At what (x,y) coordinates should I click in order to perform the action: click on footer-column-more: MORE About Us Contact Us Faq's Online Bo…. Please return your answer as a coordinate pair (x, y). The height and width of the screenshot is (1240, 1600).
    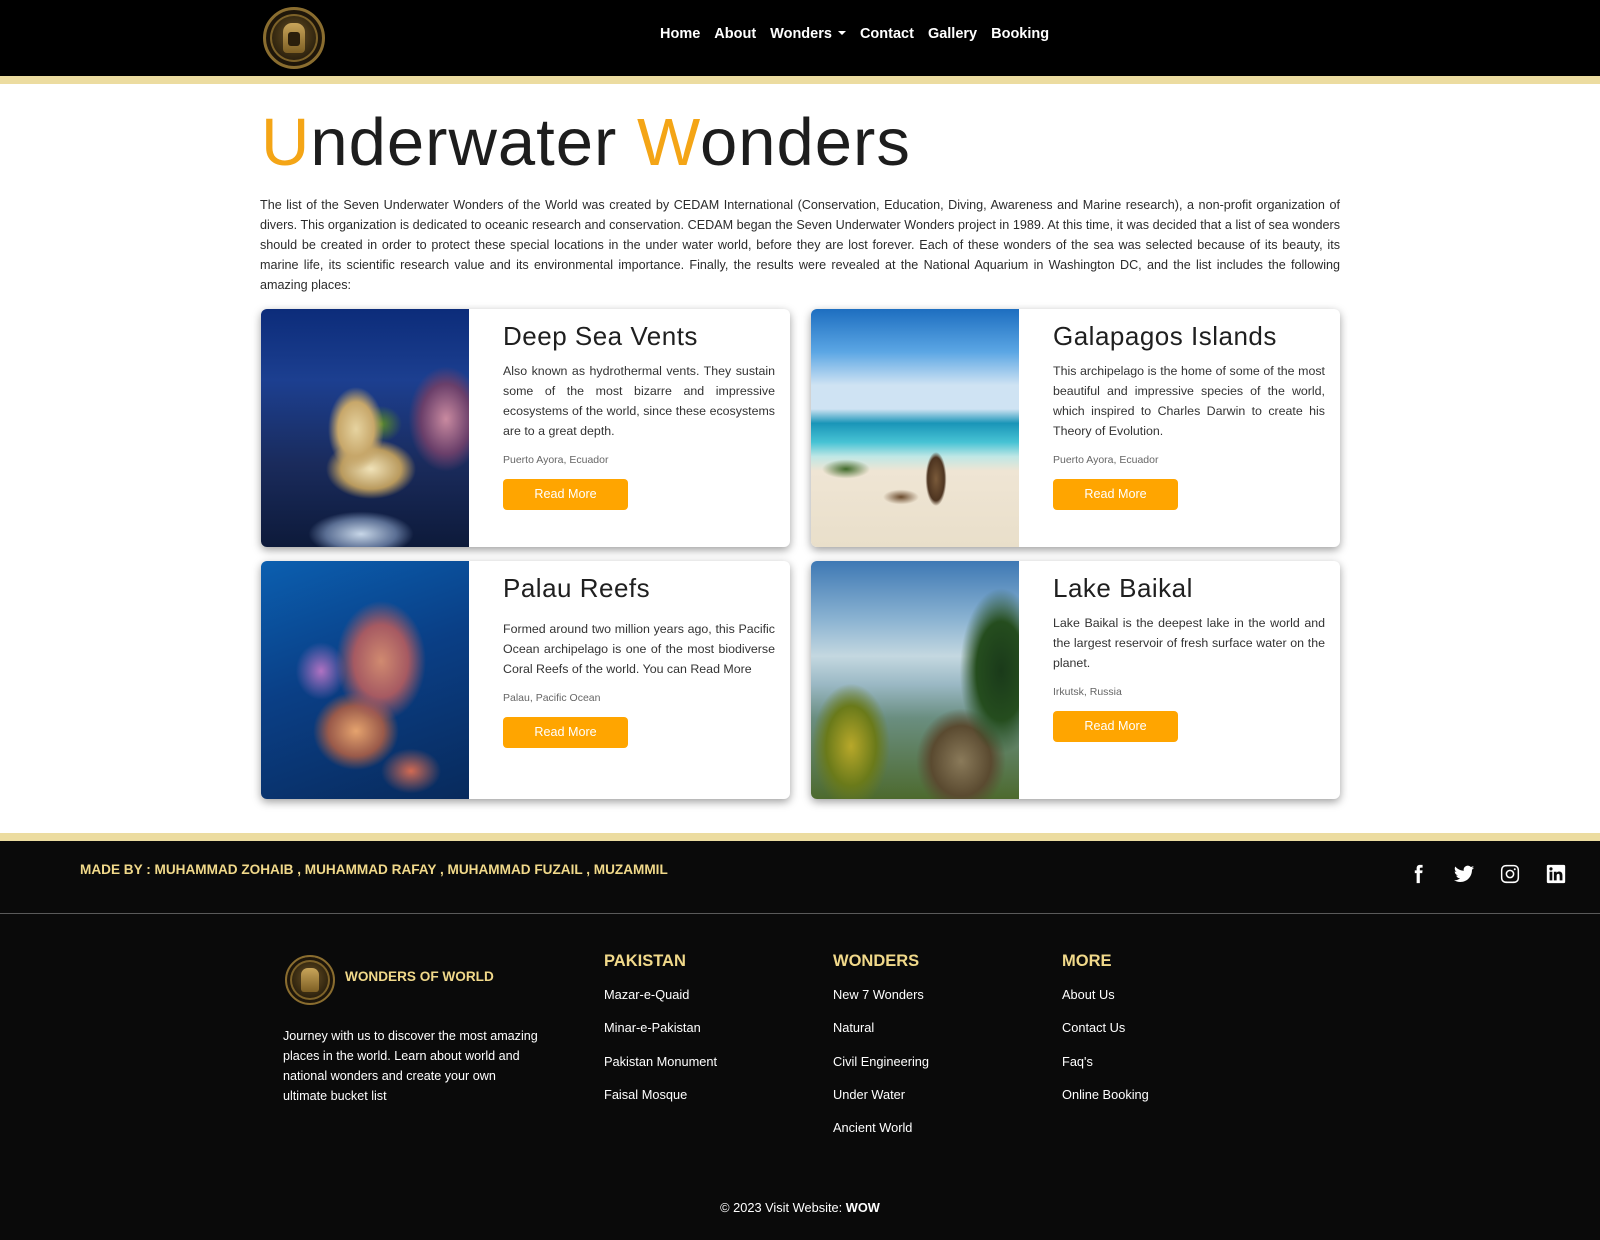
    Looking at the image, I should click on (1105, 1035).